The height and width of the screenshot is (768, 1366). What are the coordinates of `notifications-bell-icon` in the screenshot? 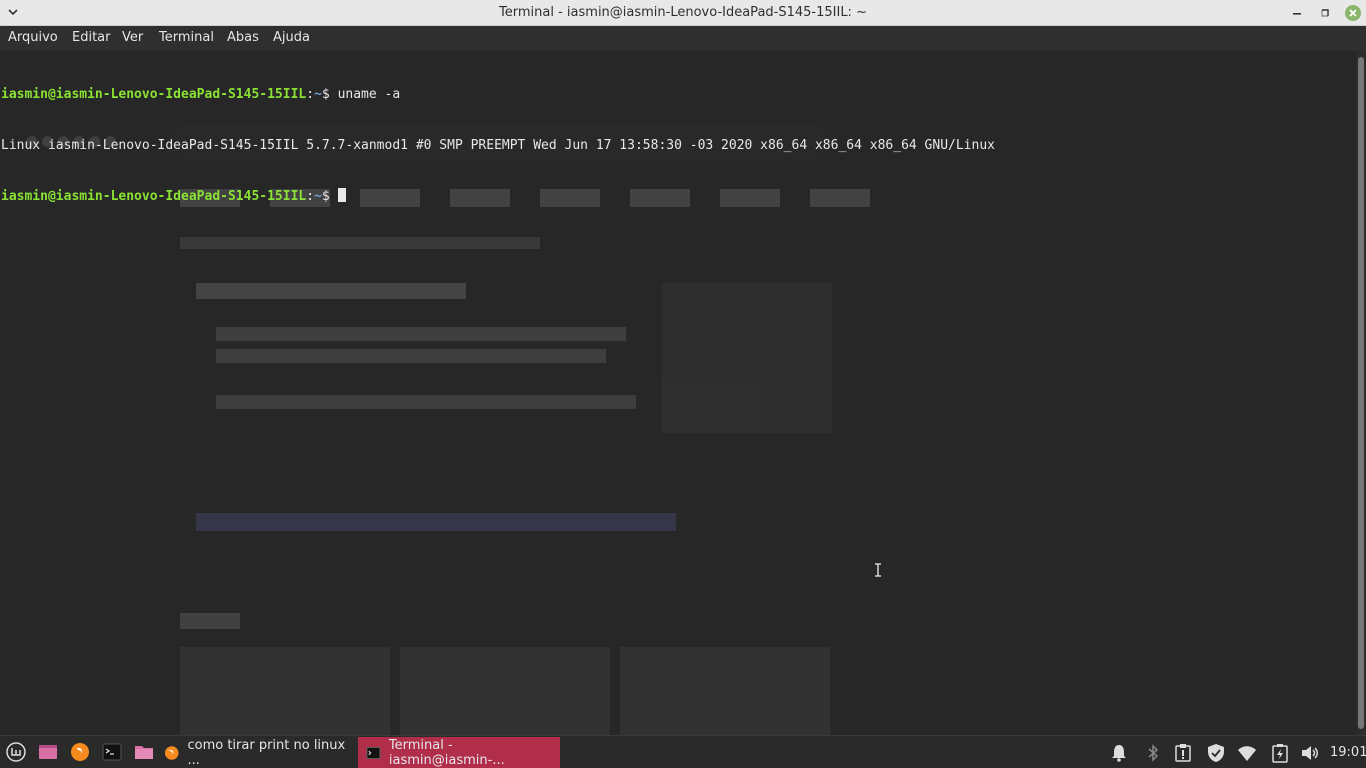 It's located at (1119, 753).